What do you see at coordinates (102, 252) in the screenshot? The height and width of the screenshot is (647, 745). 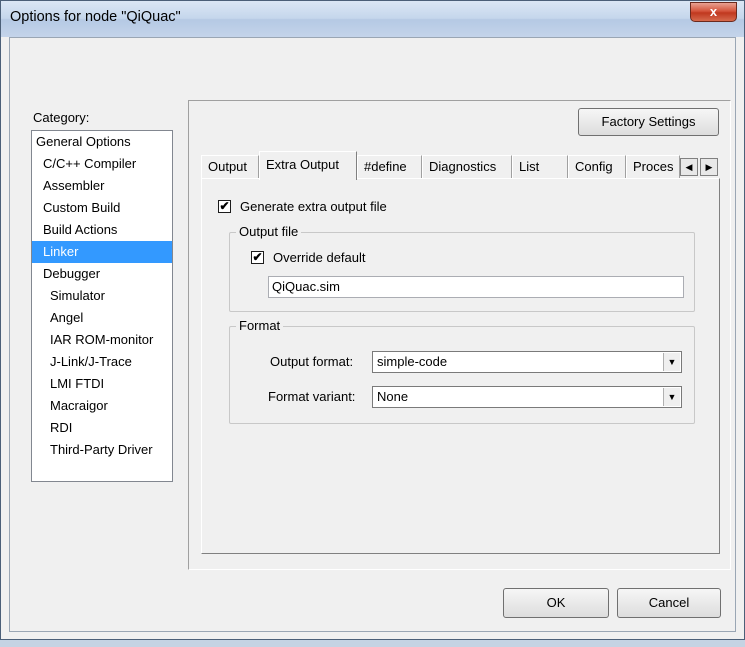 I see `category-item-linker: Linker` at bounding box center [102, 252].